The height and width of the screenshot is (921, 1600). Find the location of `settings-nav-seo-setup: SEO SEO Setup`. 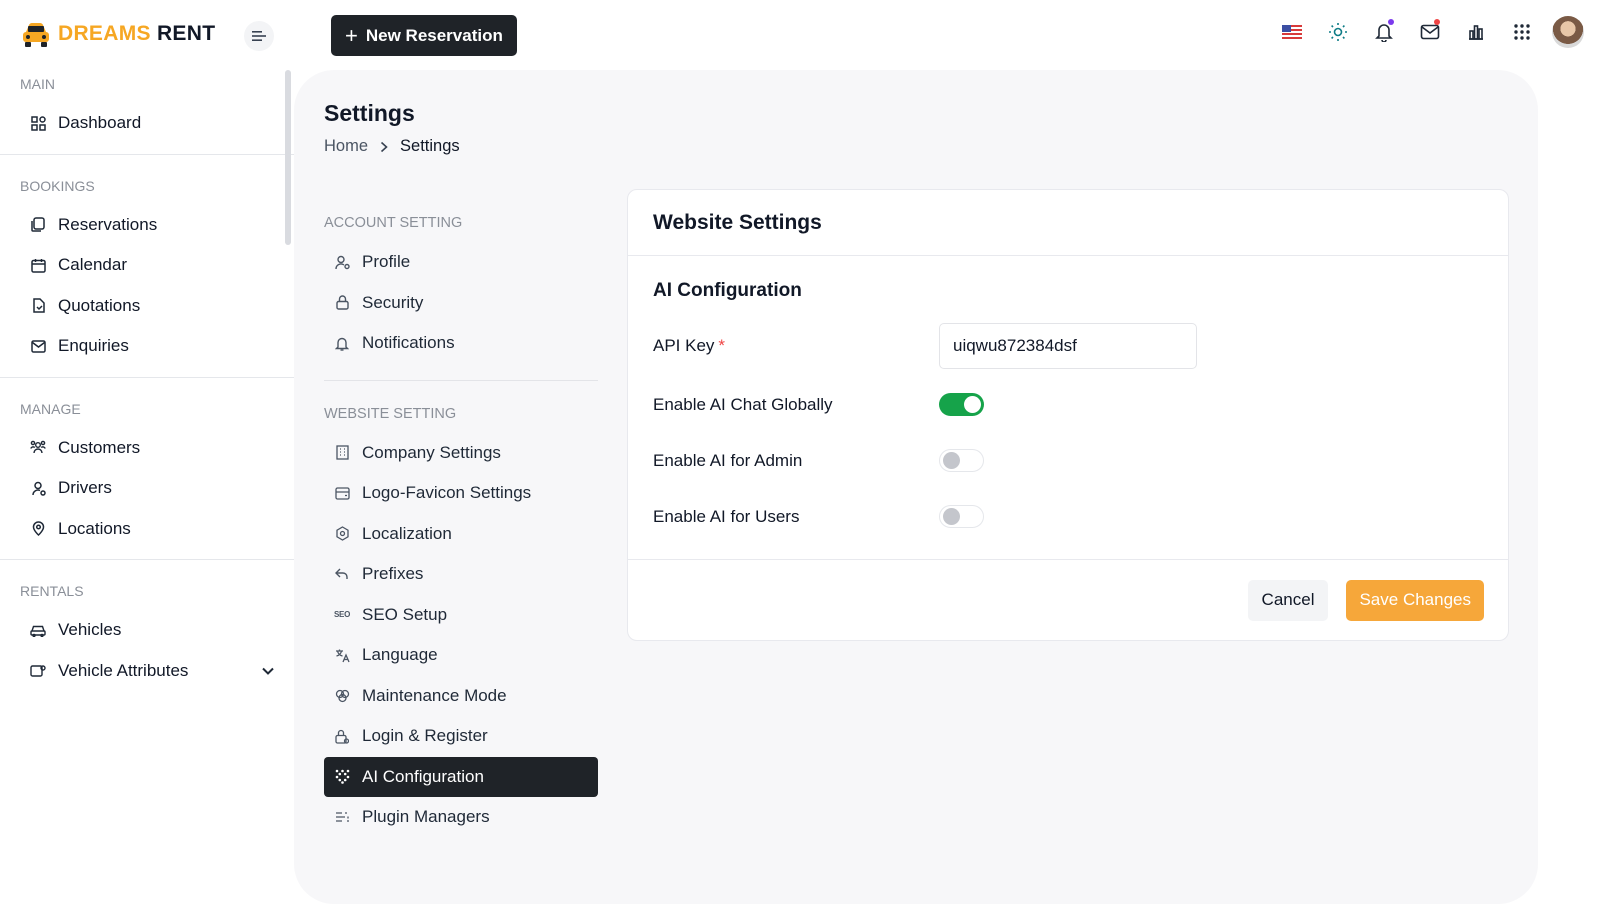

settings-nav-seo-setup: SEO SEO Setup is located at coordinates (461, 615).